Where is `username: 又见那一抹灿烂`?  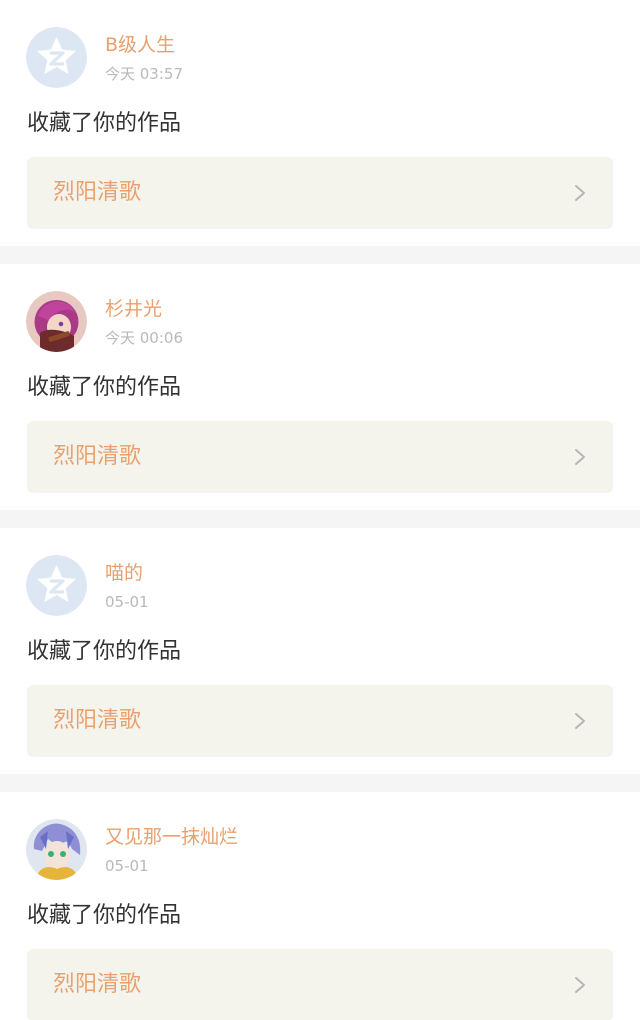
username: 又见那一抹灿烂 is located at coordinates (171, 837).